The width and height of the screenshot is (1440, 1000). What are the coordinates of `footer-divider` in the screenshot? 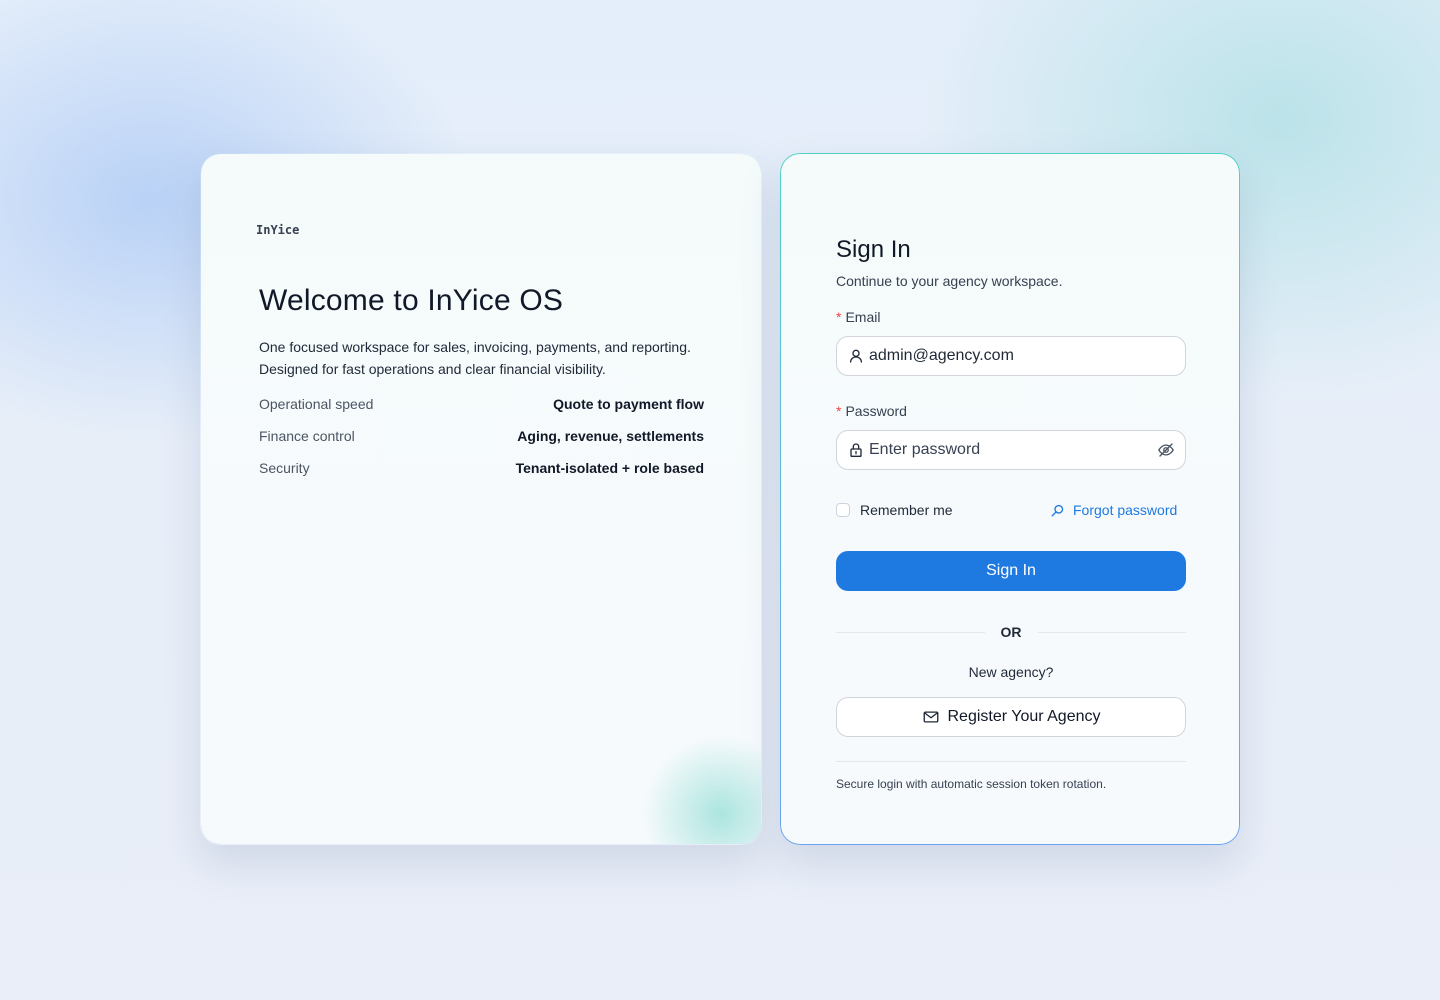 It's located at (1011, 761).